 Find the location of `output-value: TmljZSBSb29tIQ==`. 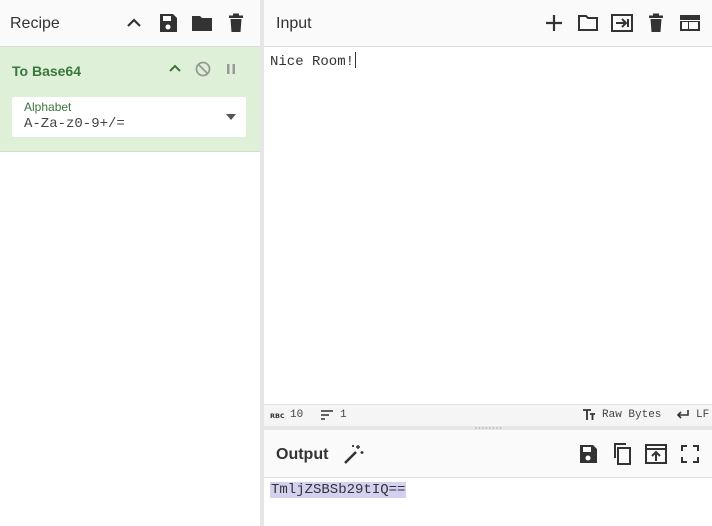

output-value: TmljZSBSb29tIQ== is located at coordinates (338, 490).